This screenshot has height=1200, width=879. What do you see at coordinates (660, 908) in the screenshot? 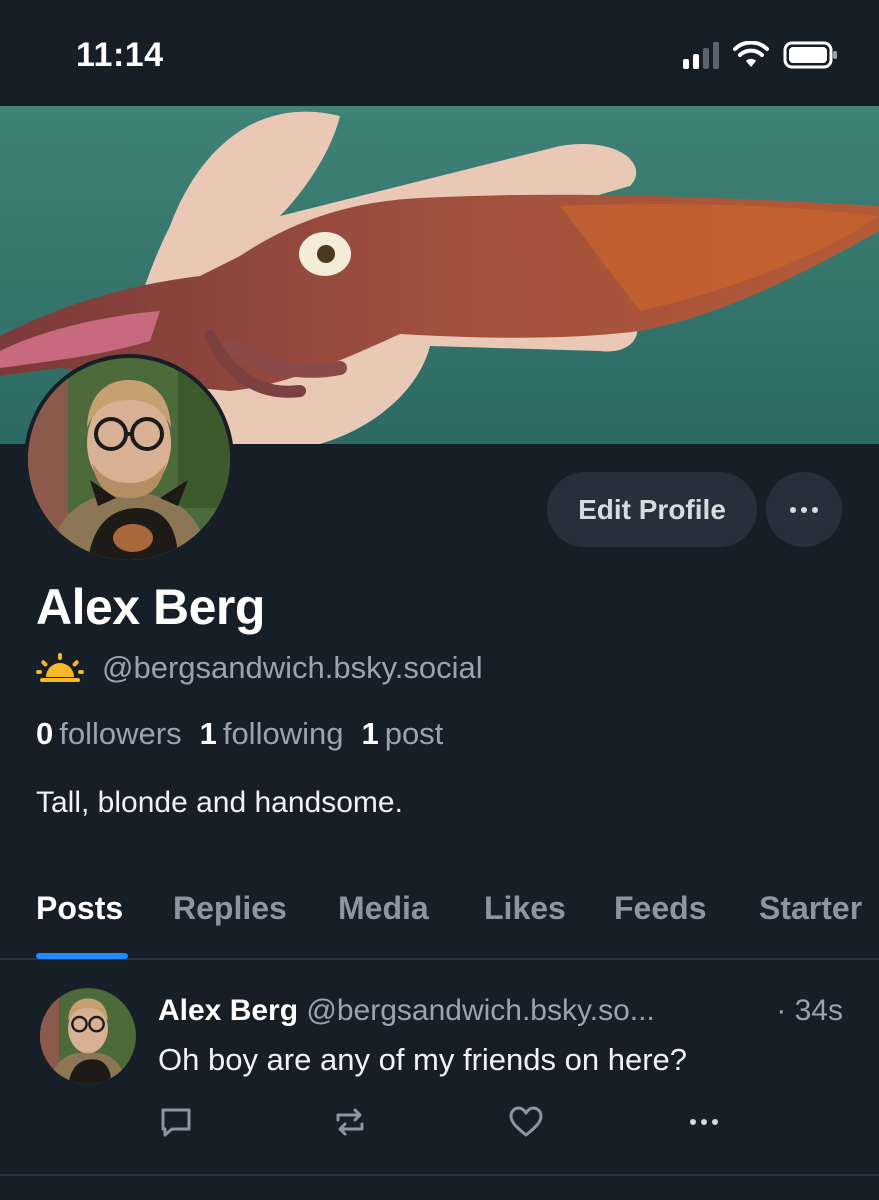
I see `tab-feeds: Feeds` at bounding box center [660, 908].